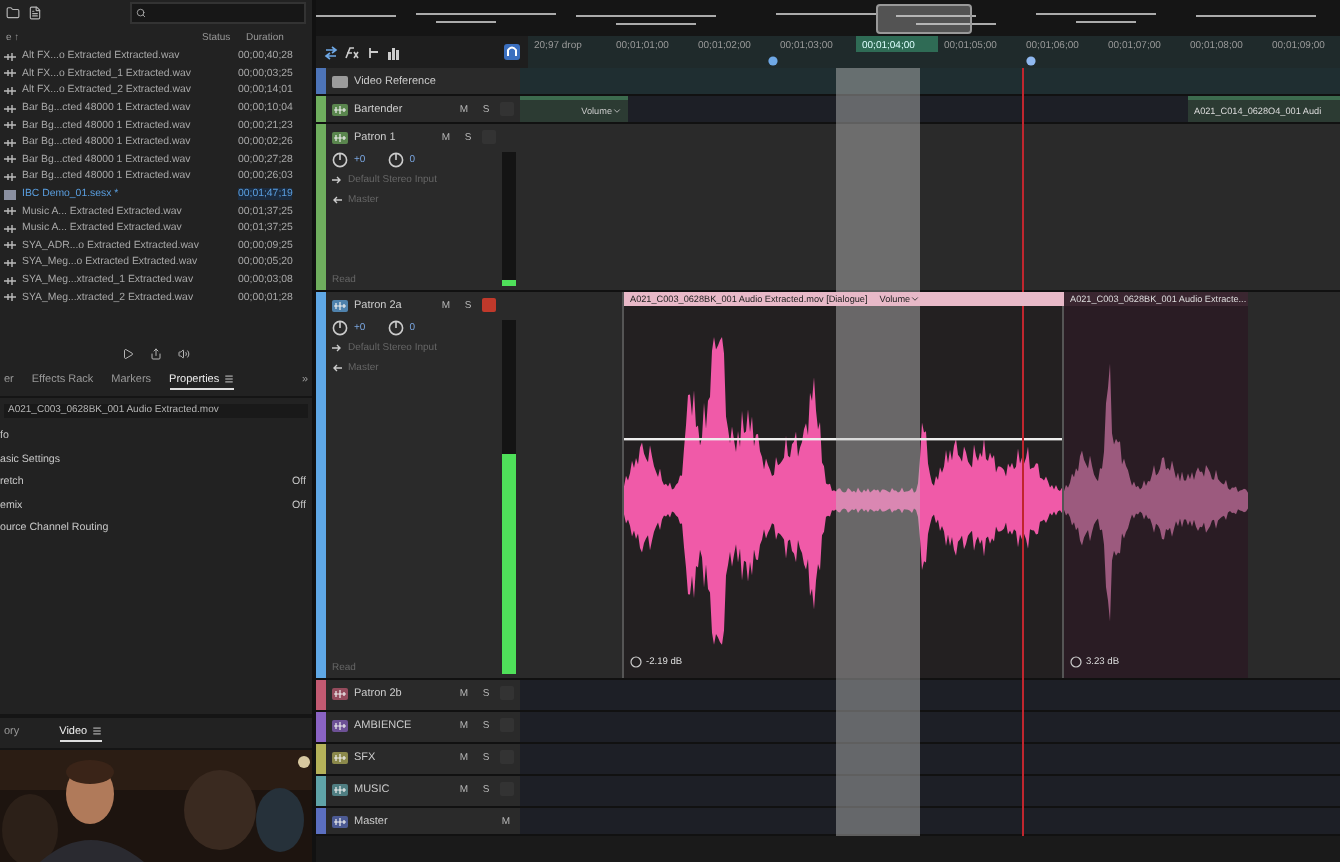 This screenshot has height=862, width=1340. I want to click on session-icon, so click(10, 194).